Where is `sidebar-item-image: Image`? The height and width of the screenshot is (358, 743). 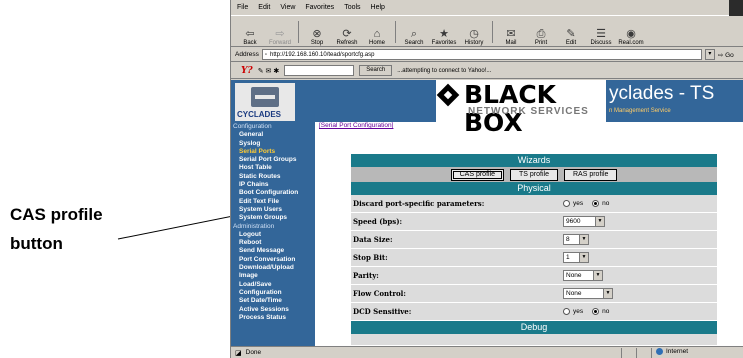 sidebar-item-image: Image is located at coordinates (274, 276).